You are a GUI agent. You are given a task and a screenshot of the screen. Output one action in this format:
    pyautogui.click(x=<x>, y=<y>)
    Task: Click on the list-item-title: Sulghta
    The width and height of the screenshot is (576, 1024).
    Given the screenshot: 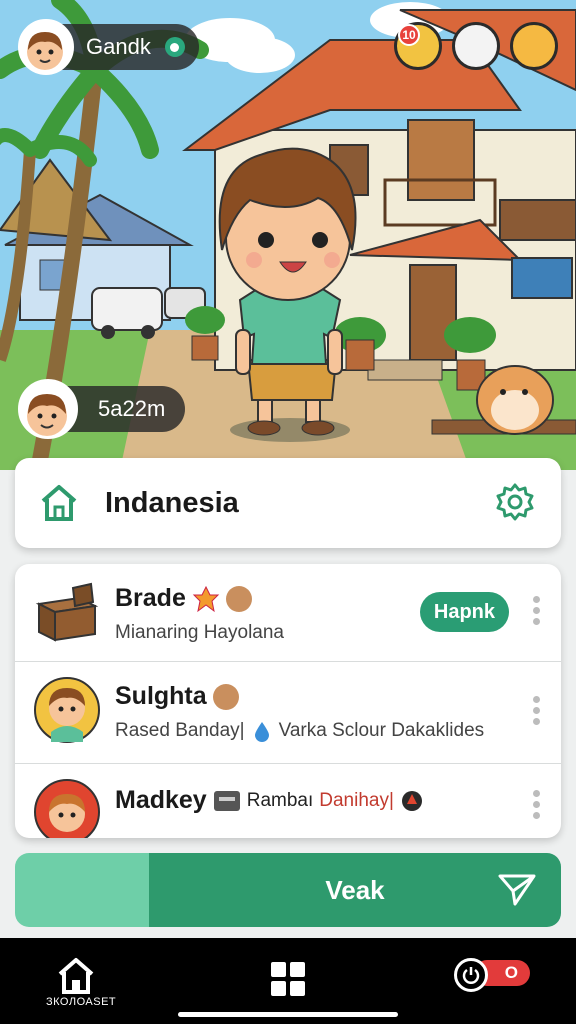 What is the action you would take?
    pyautogui.click(x=177, y=696)
    